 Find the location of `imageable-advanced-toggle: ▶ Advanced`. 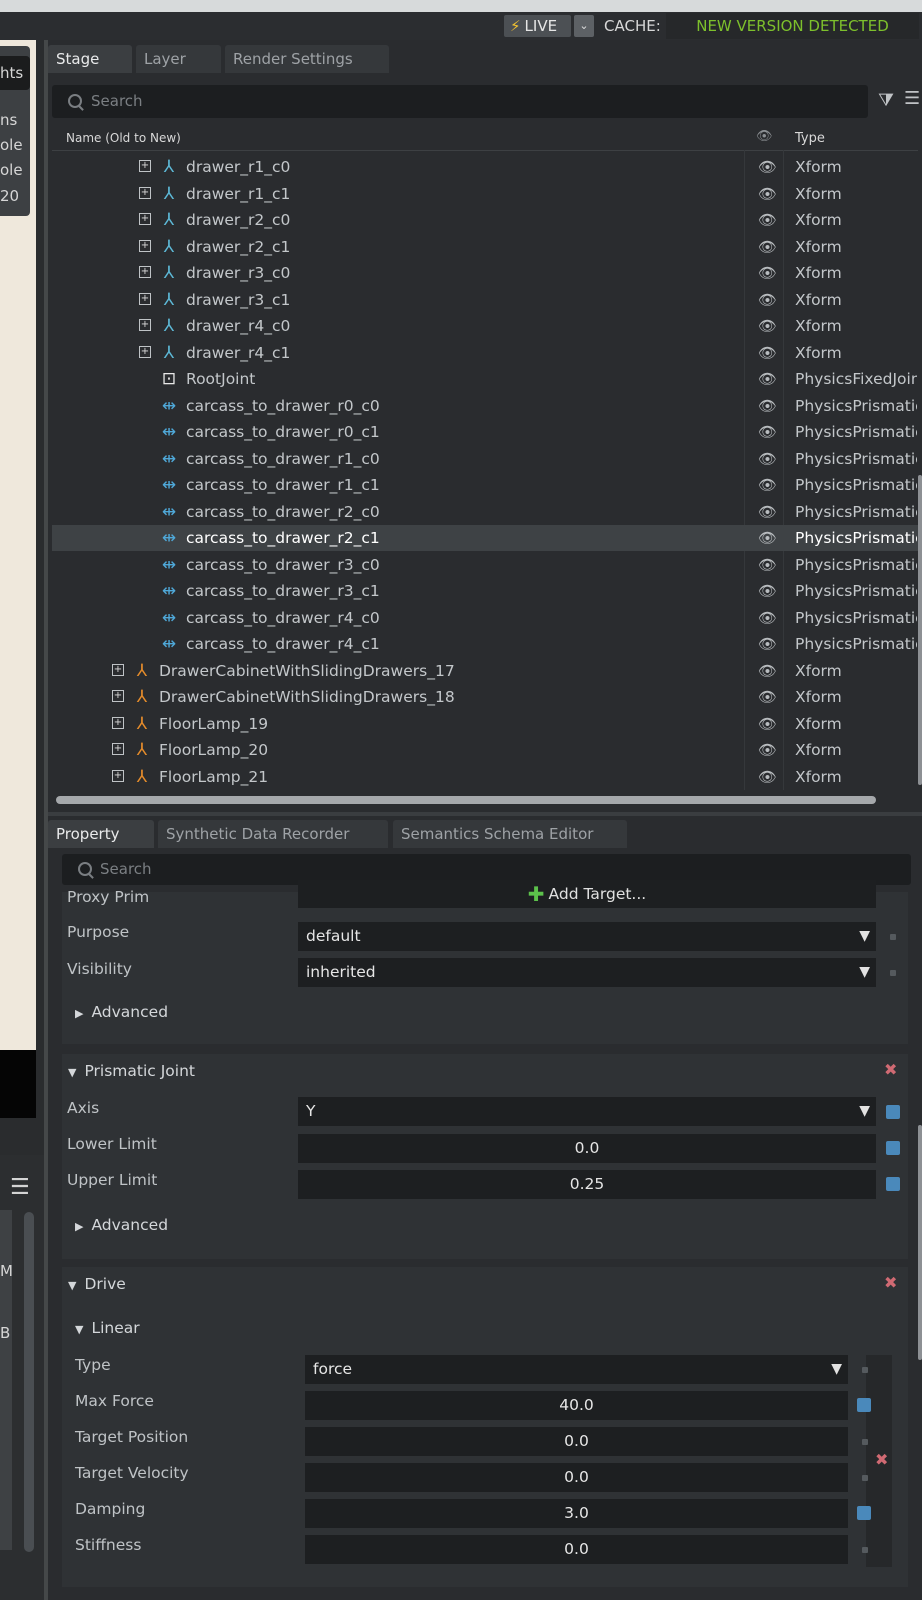

imageable-advanced-toggle: ▶ Advanced is located at coordinates (121, 1012).